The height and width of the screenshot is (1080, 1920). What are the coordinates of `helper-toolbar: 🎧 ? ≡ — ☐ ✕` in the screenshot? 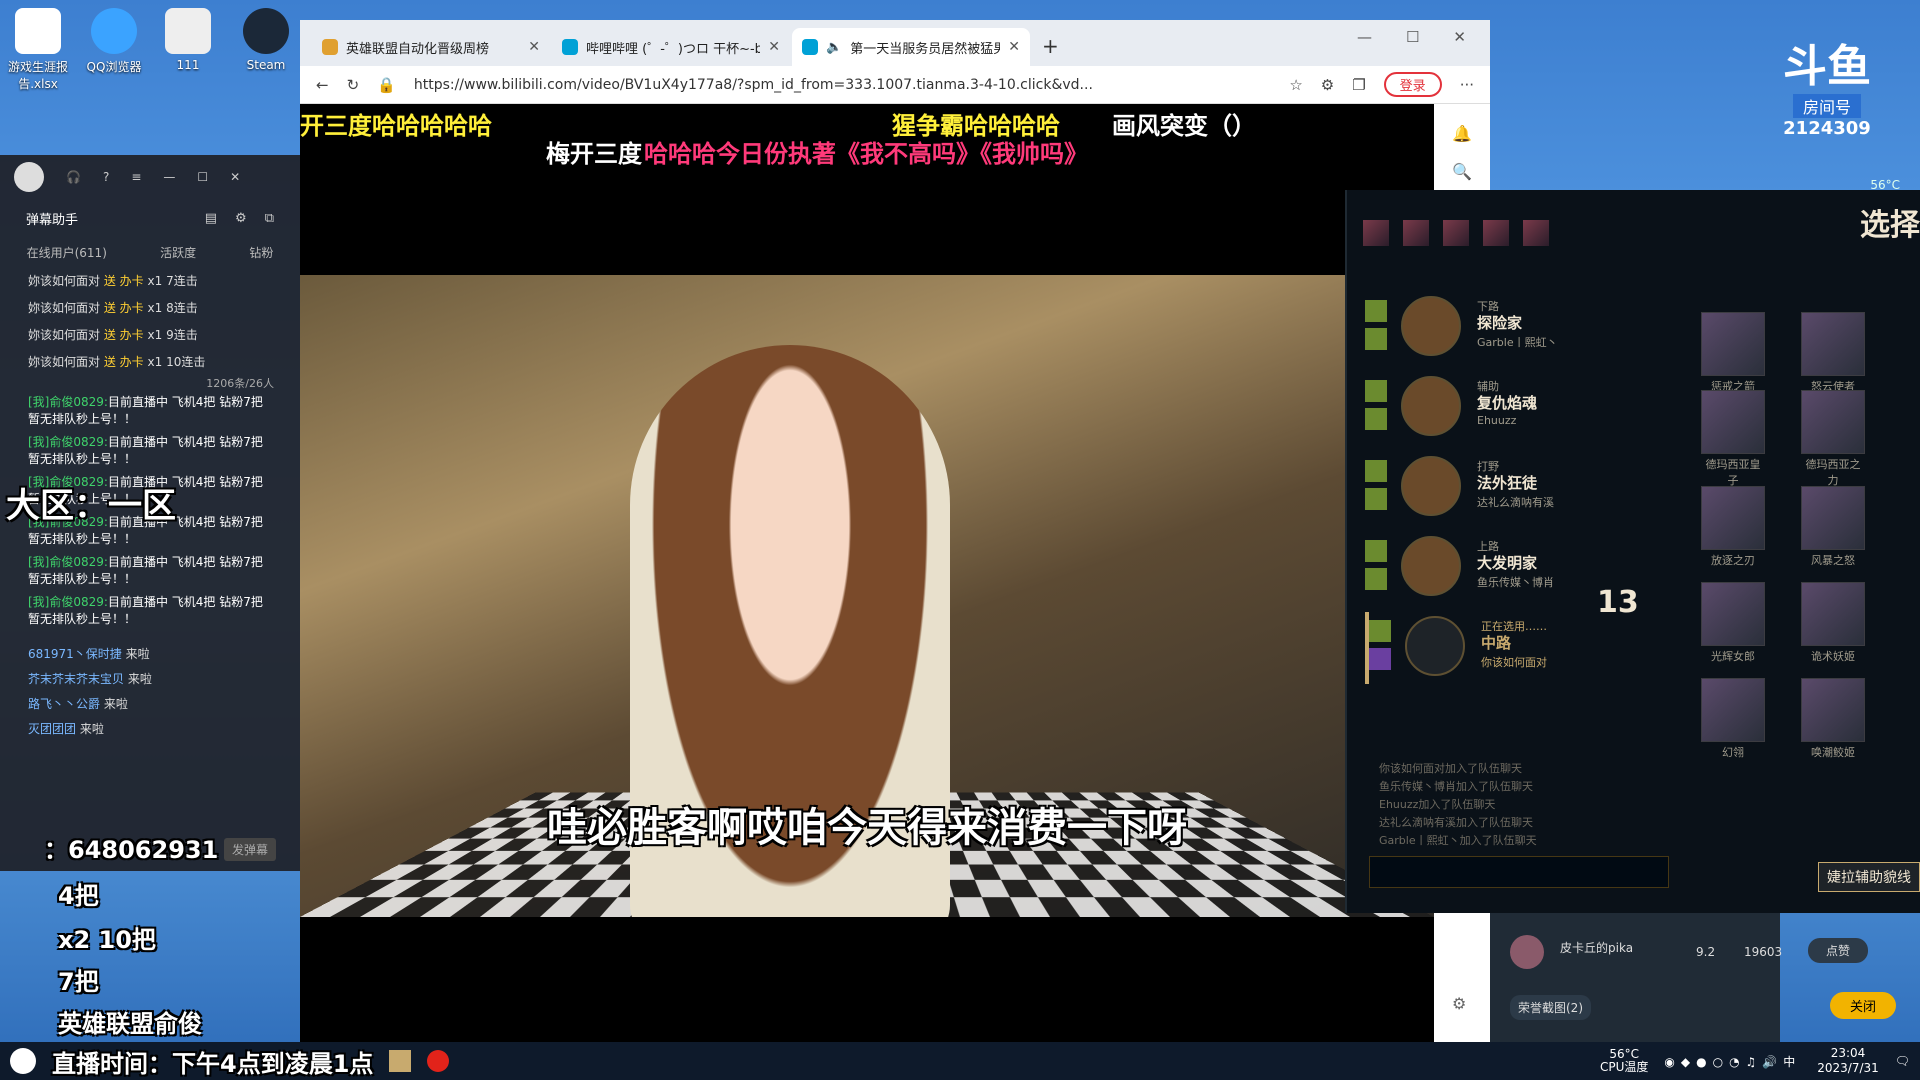 It's located at (150, 177).